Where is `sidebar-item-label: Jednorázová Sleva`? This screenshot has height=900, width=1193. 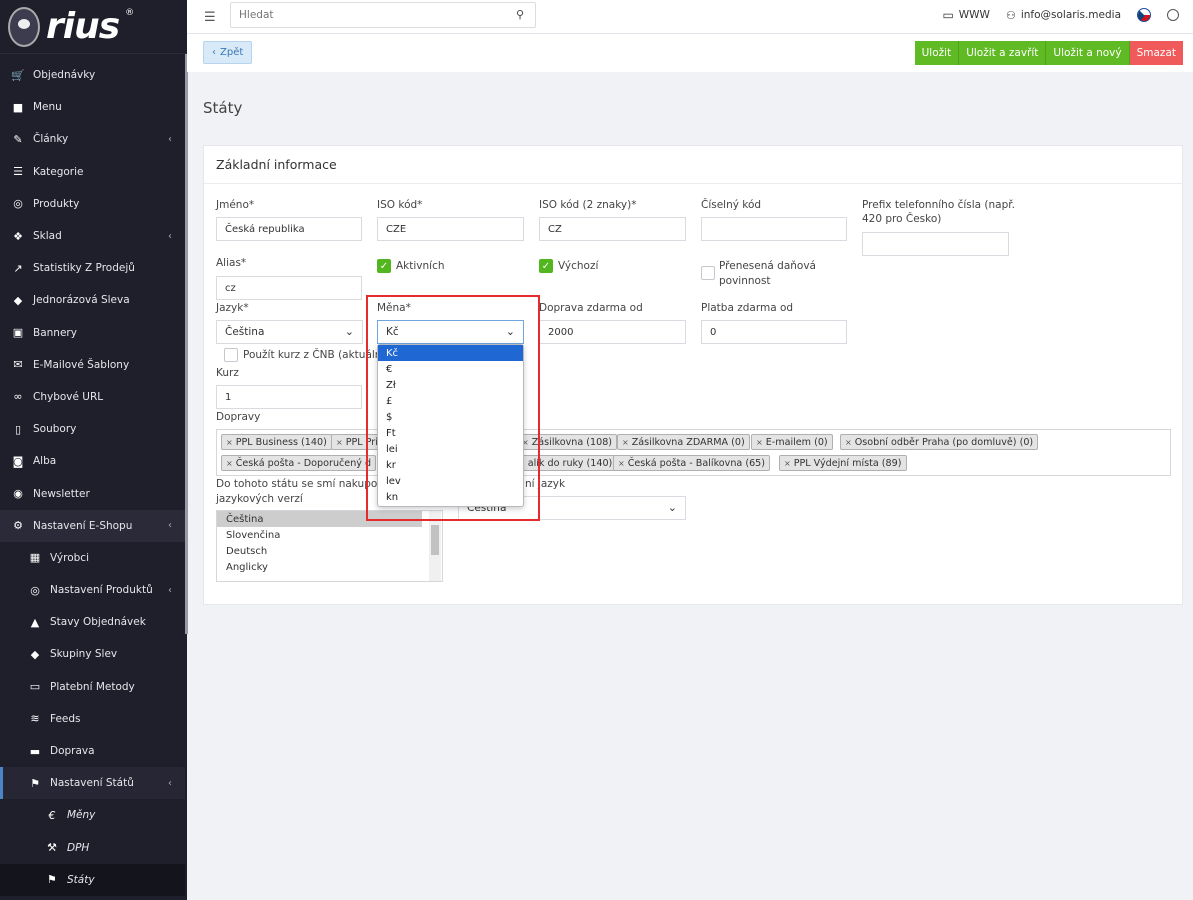 sidebar-item-label: Jednorázová Sleva is located at coordinates (81, 300).